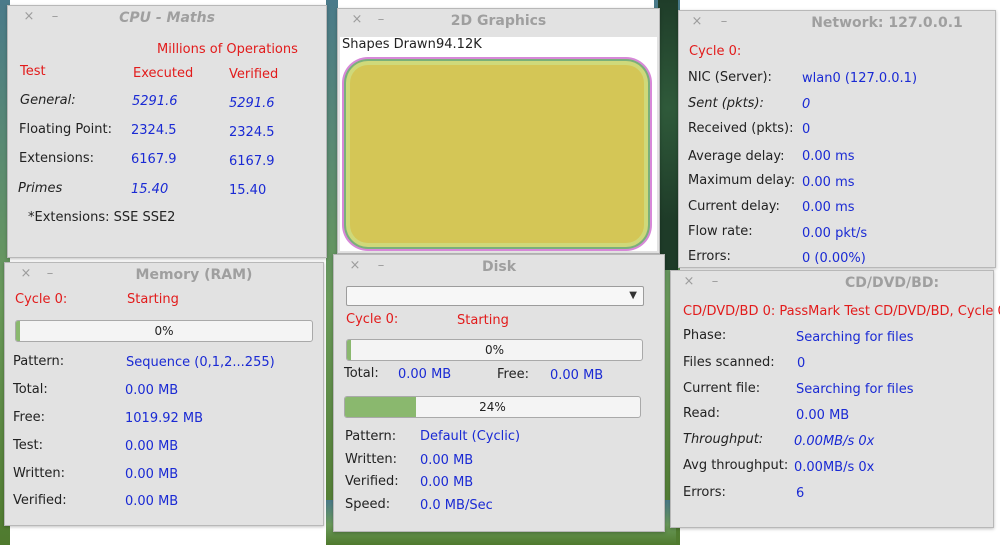 Image resolution: width=1000 pixels, height=545 pixels. Describe the element at coordinates (252, 161) in the screenshot. I see `row-verified: 6167.9` at that location.